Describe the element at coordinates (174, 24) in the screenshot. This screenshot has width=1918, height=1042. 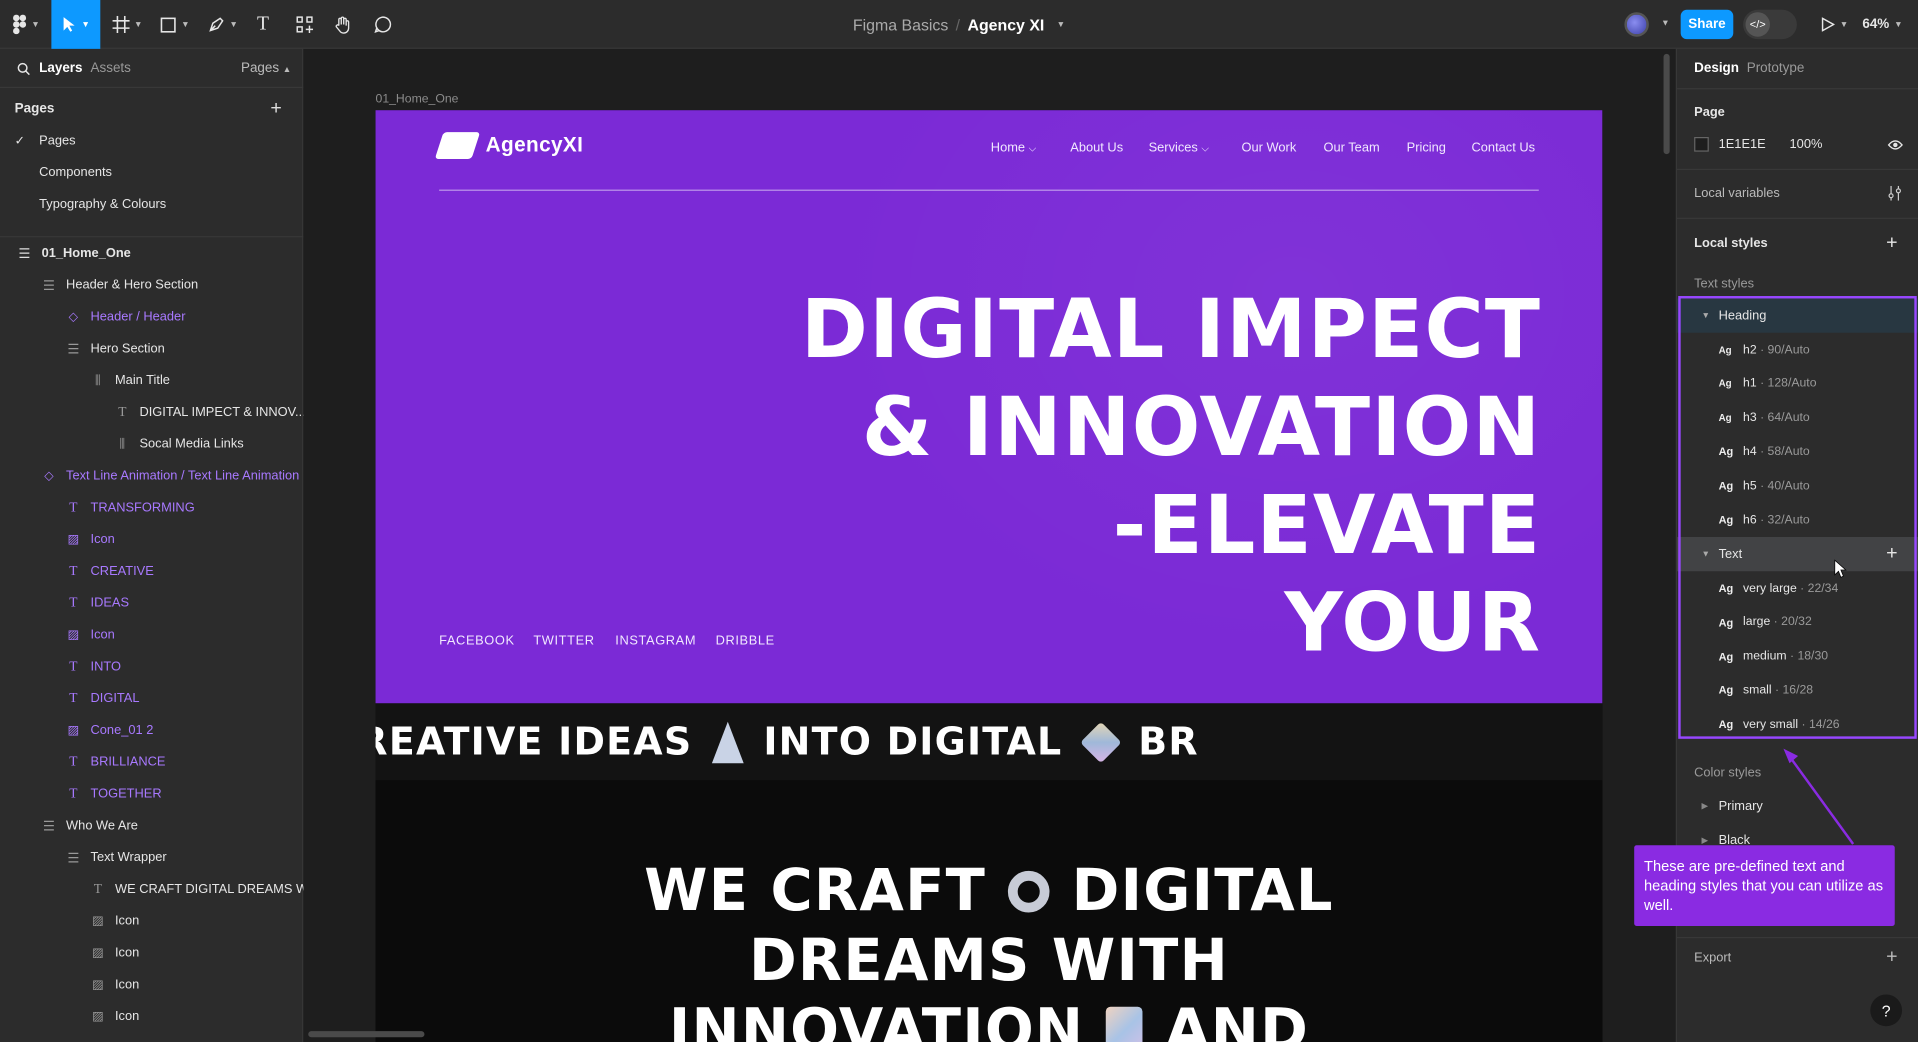
I see `shape-tool-button: ▼` at that location.